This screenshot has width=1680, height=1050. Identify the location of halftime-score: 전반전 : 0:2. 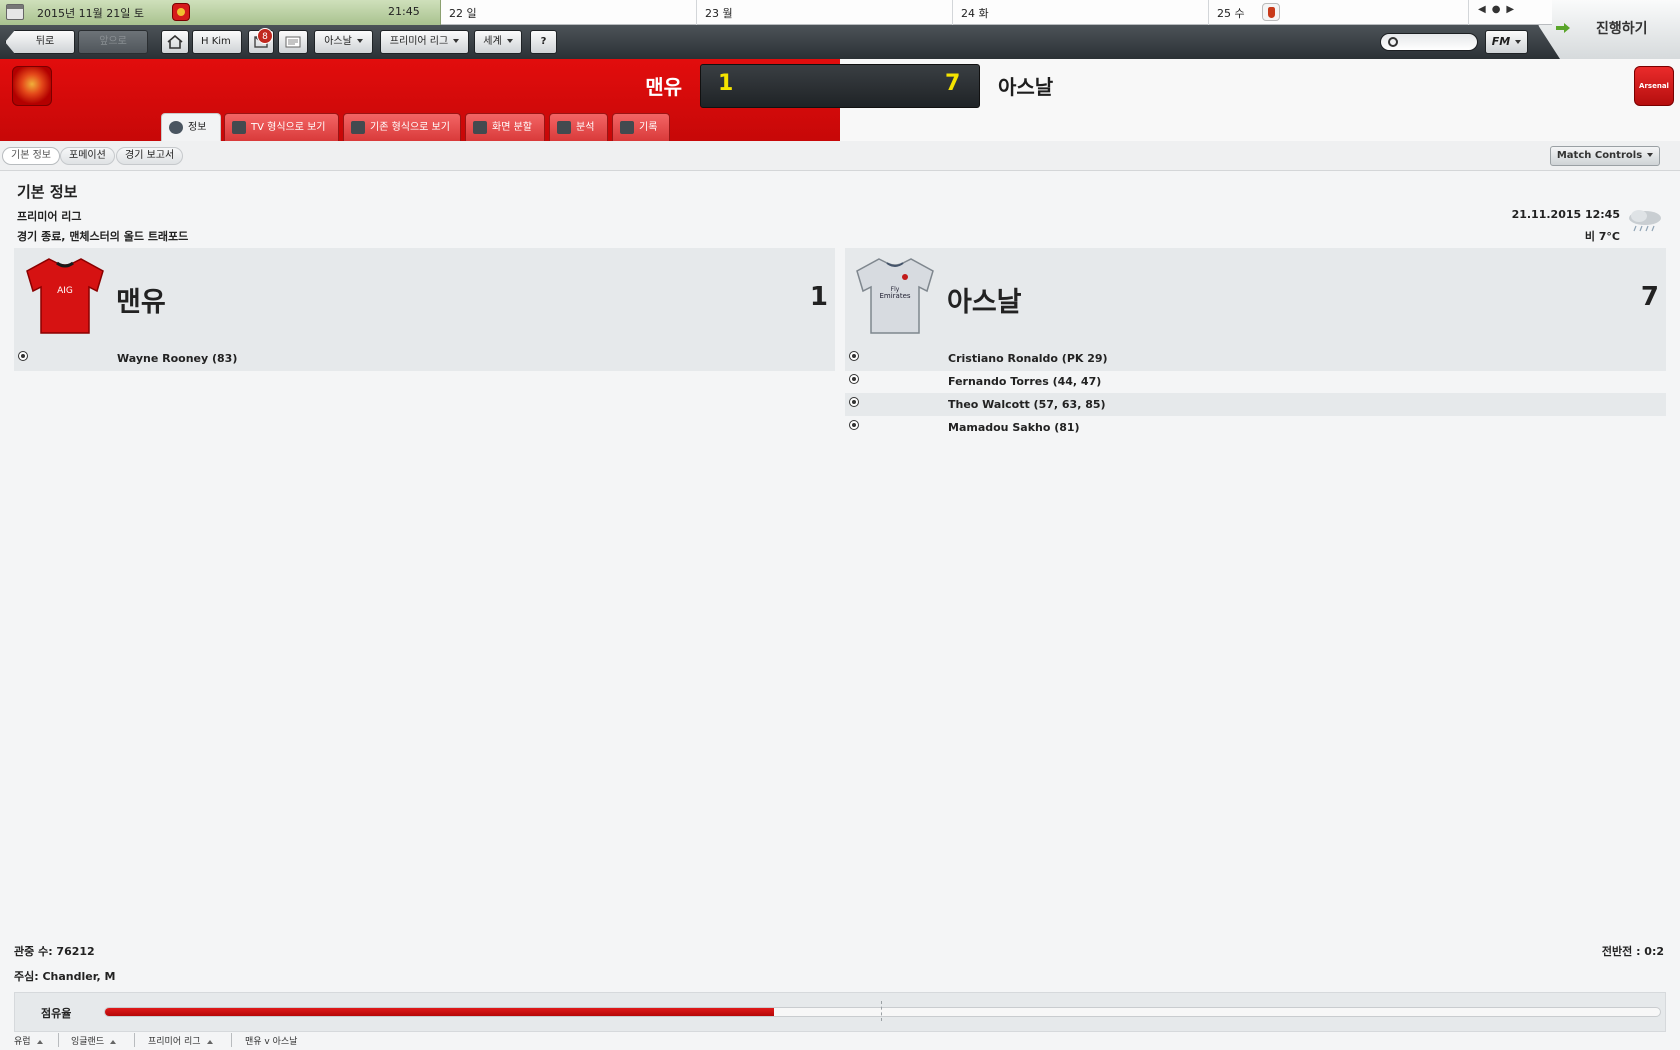
(1632, 951).